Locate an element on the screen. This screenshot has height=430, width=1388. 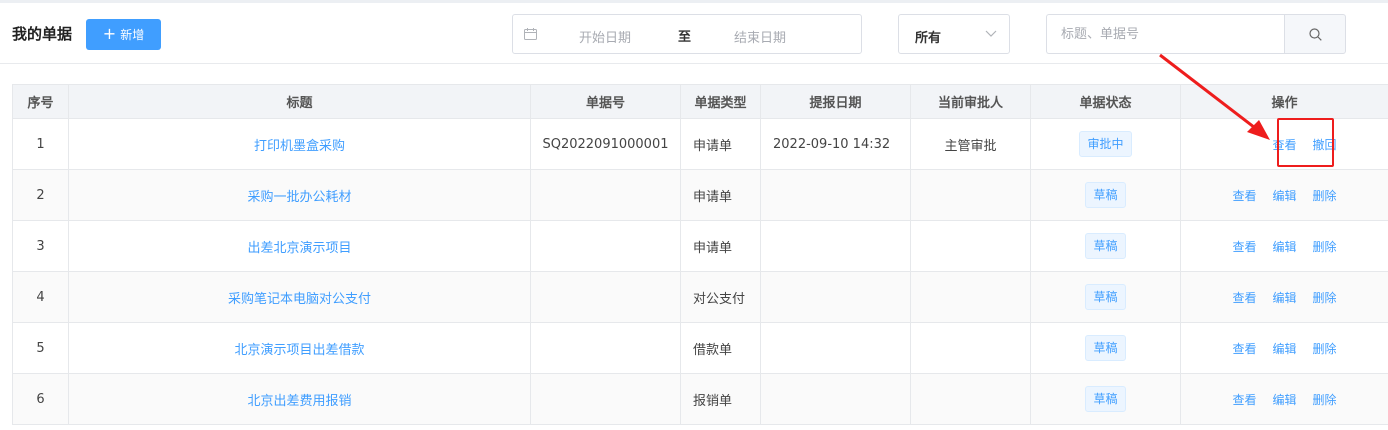
table-row: 2 采购一批办公耗材 申请单 草稿 查看 编辑 删除 is located at coordinates (700, 195).